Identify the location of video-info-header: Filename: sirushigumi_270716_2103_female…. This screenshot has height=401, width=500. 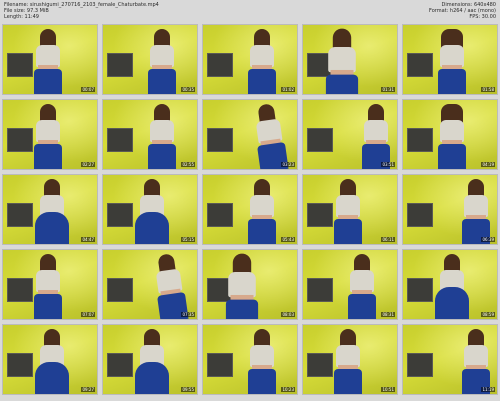
(250, 11).